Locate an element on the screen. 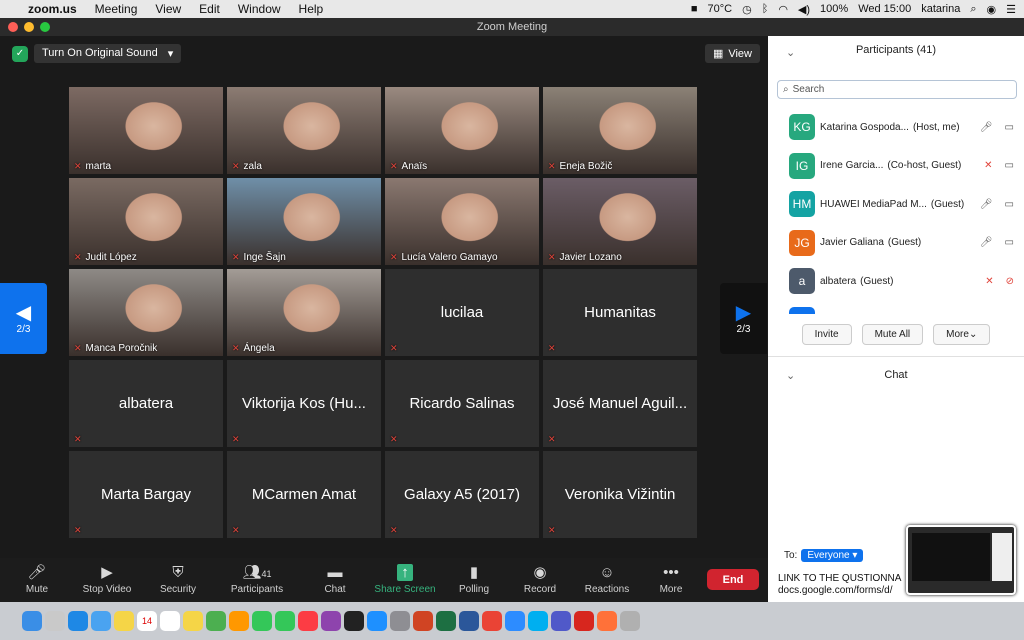  notification-center-icon: ☰ is located at coordinates (1011, 9).